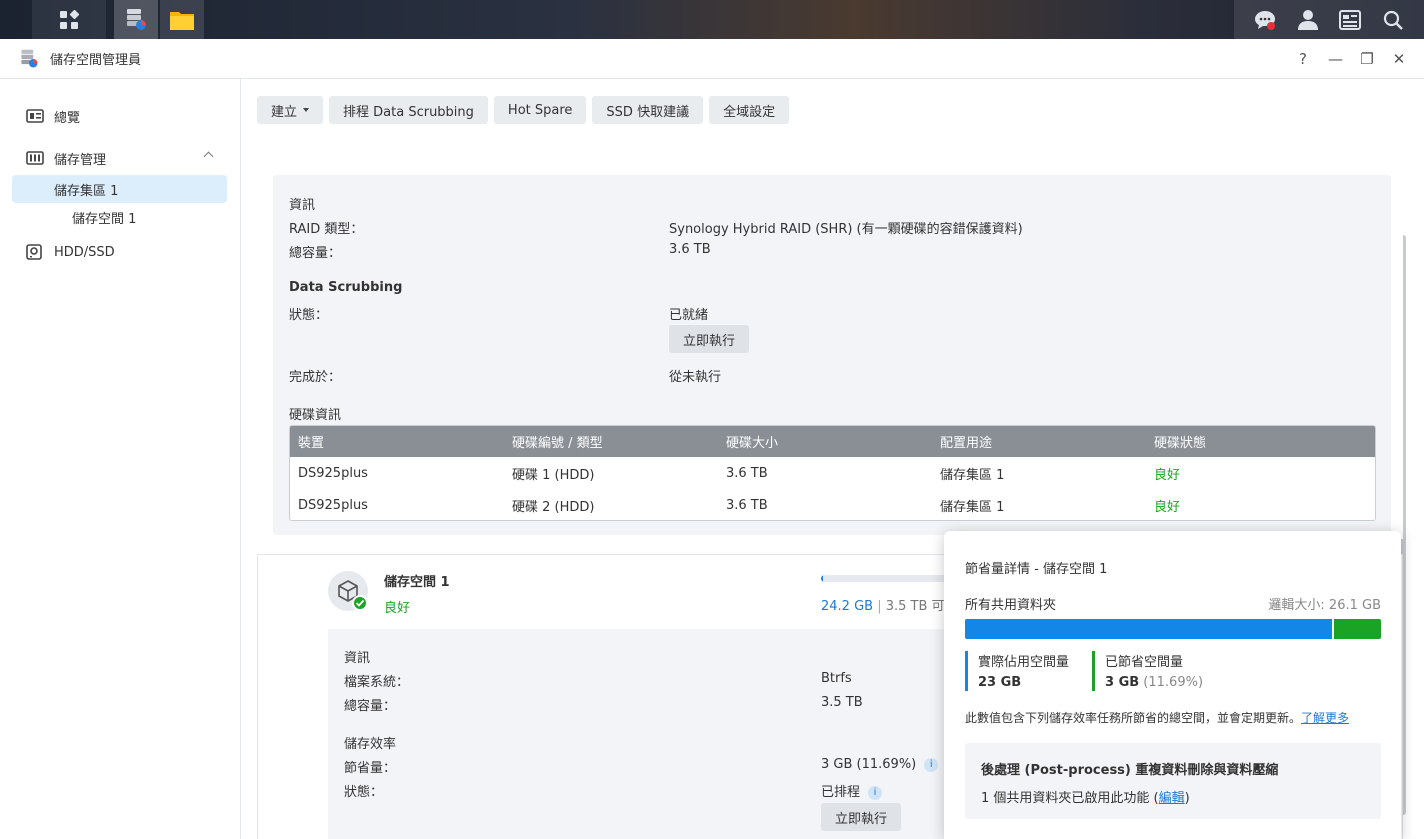 The height and width of the screenshot is (839, 1424). I want to click on table-row: DS925plus 硬碟 1 (HDD) 3.6 TB 儲存集區 1 良好, so click(832, 473).